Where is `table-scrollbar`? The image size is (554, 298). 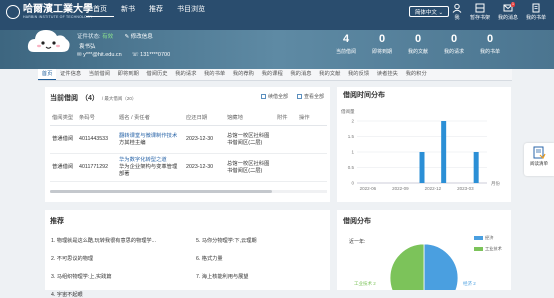 table-scrollbar is located at coordinates (188, 191).